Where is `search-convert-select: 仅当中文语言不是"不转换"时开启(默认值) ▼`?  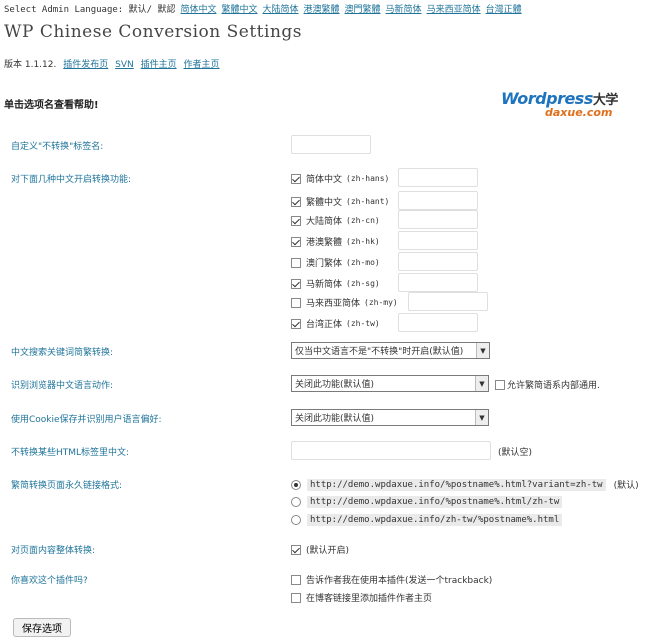 search-convert-select: 仅当中文语言不是"不转换"时开启(默认值) ▼ is located at coordinates (390, 350).